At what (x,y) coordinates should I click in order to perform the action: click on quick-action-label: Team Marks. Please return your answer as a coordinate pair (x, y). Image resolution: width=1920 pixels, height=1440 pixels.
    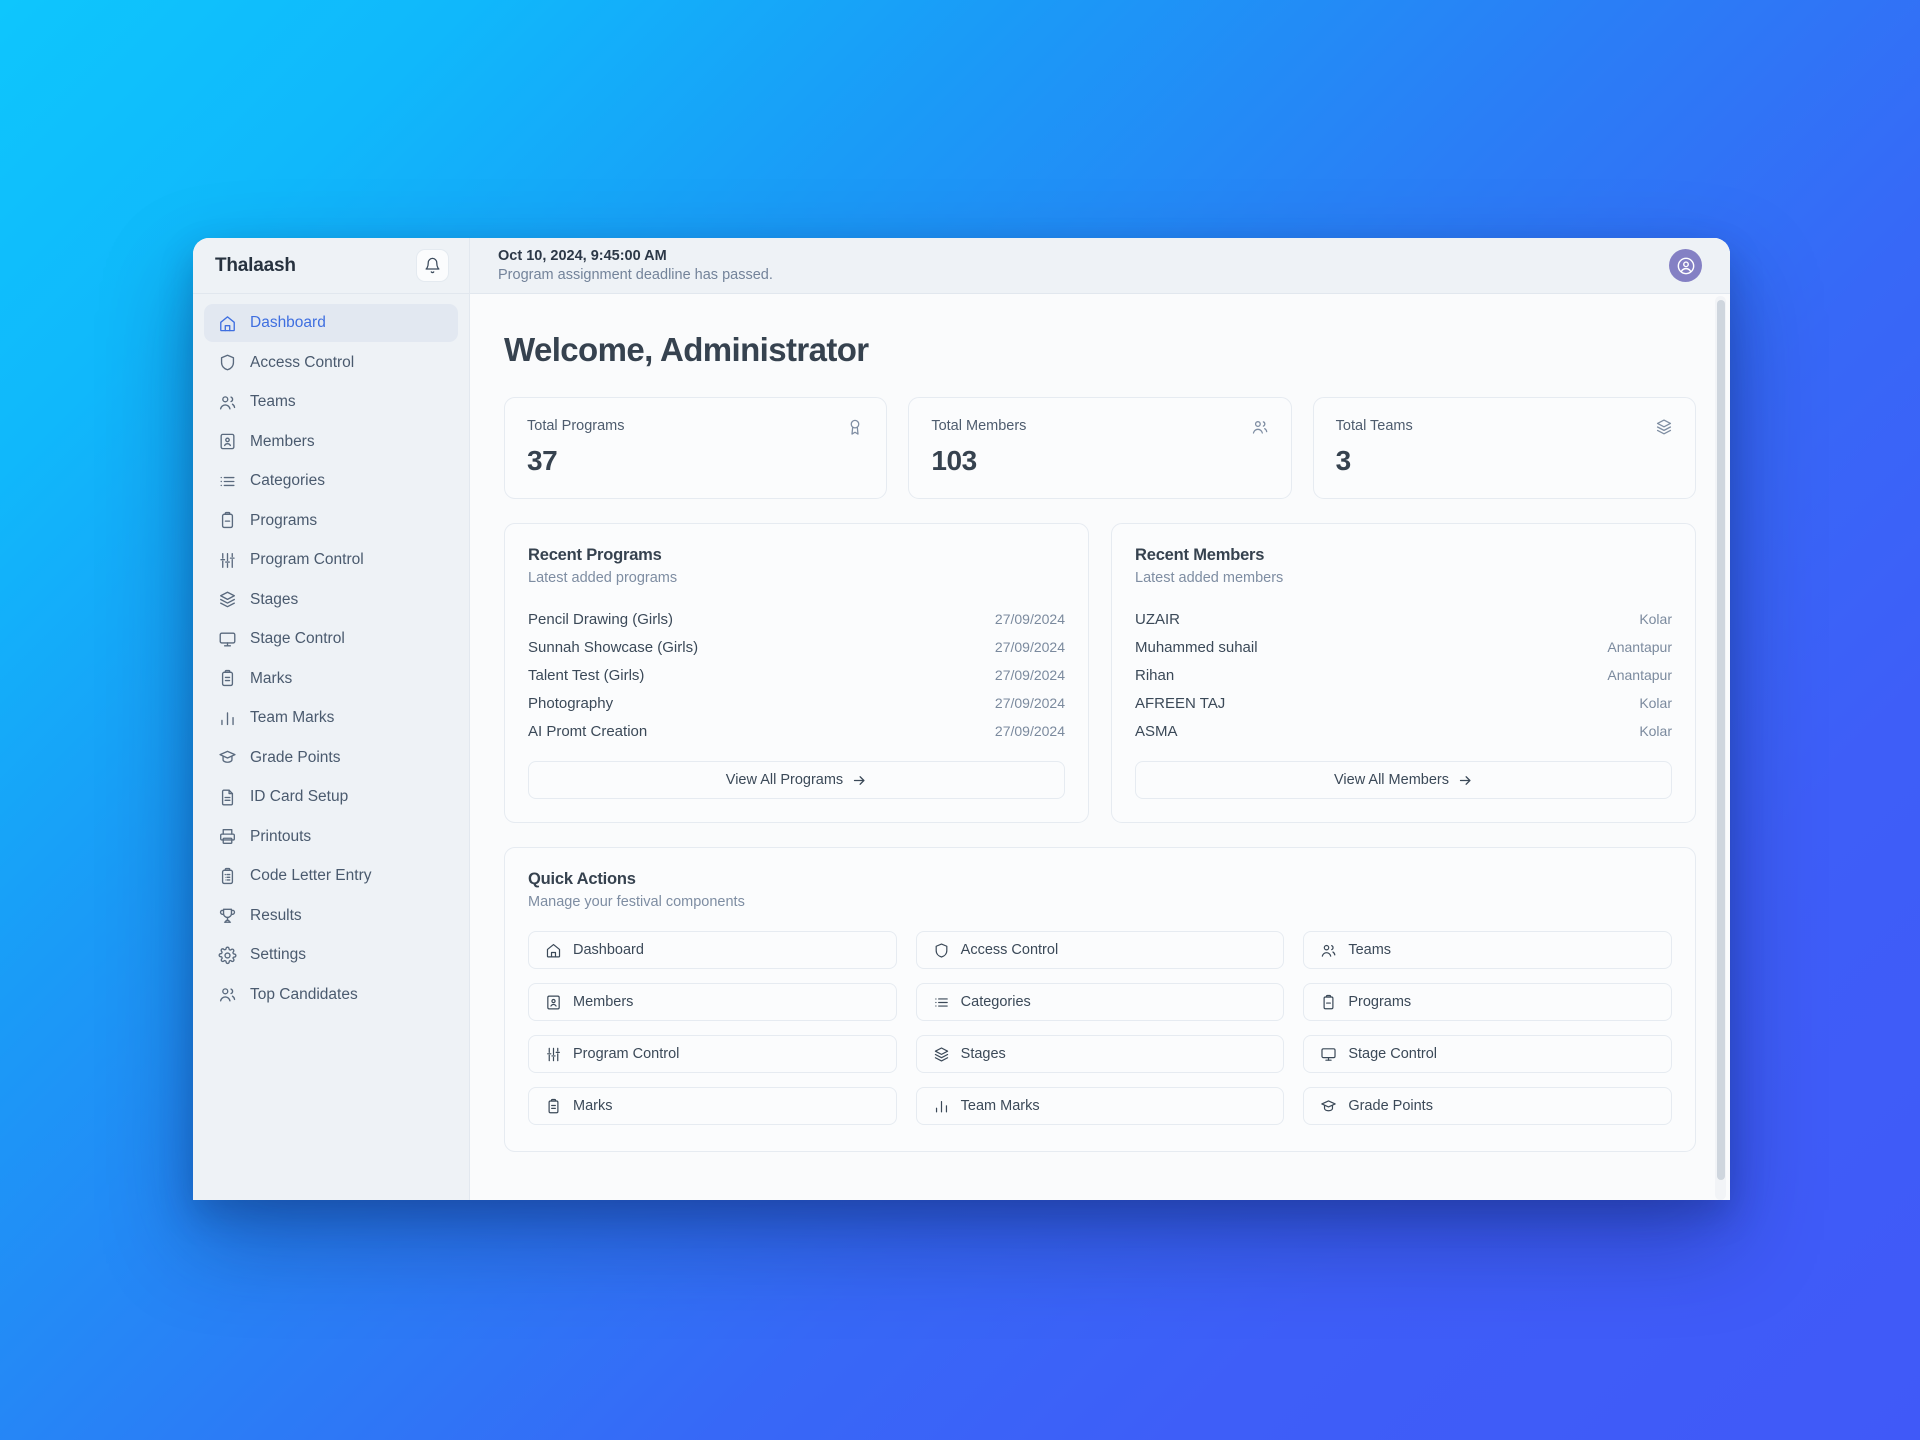
    Looking at the image, I should click on (1000, 1106).